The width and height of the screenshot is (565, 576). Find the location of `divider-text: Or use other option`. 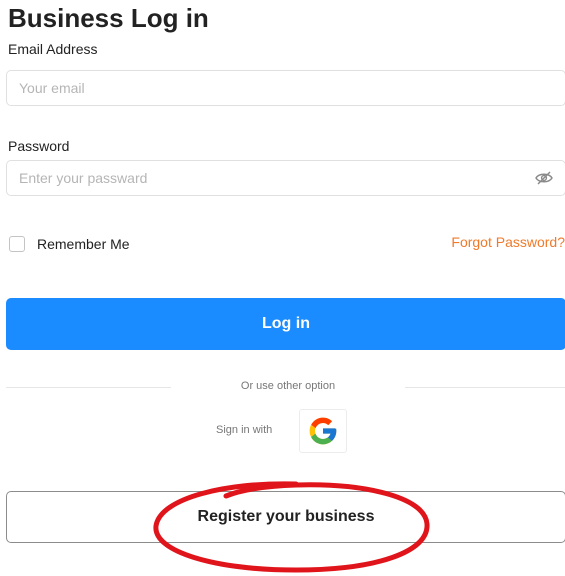

divider-text: Or use other option is located at coordinates (288, 386).